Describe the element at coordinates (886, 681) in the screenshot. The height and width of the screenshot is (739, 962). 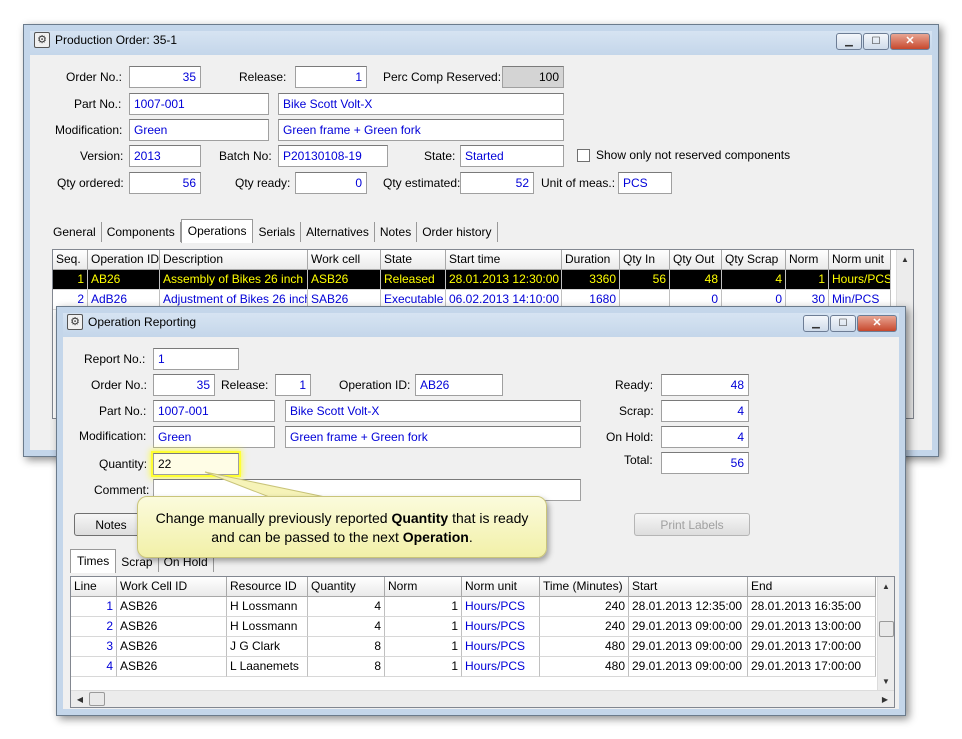
I see `scroll-down-icon: ▼` at that location.